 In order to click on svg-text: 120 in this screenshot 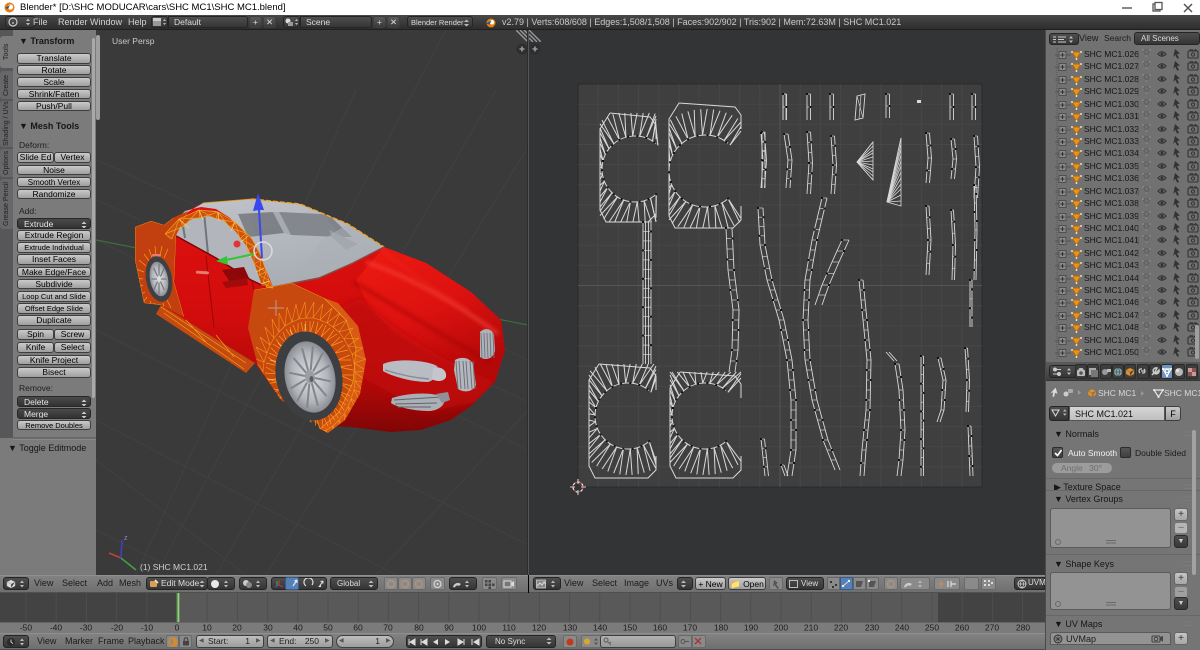, I will do `click(539, 628)`.